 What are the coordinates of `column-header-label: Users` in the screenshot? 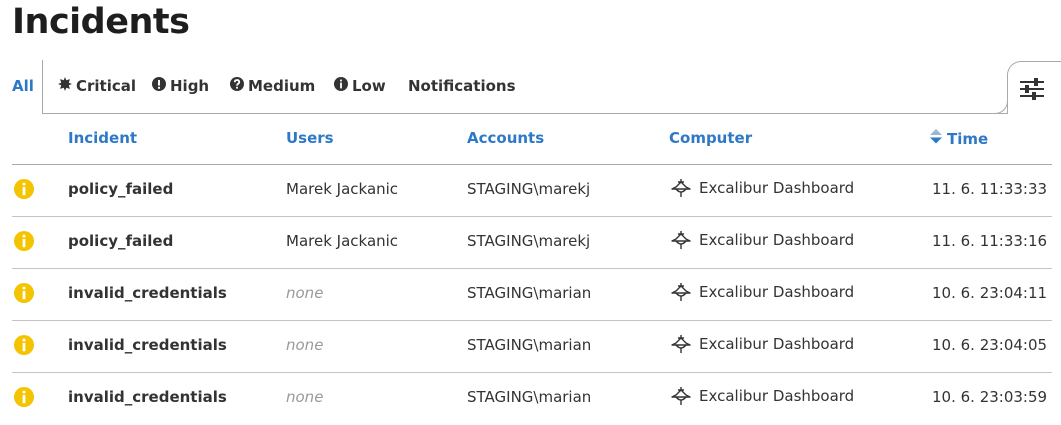 It's located at (310, 138).